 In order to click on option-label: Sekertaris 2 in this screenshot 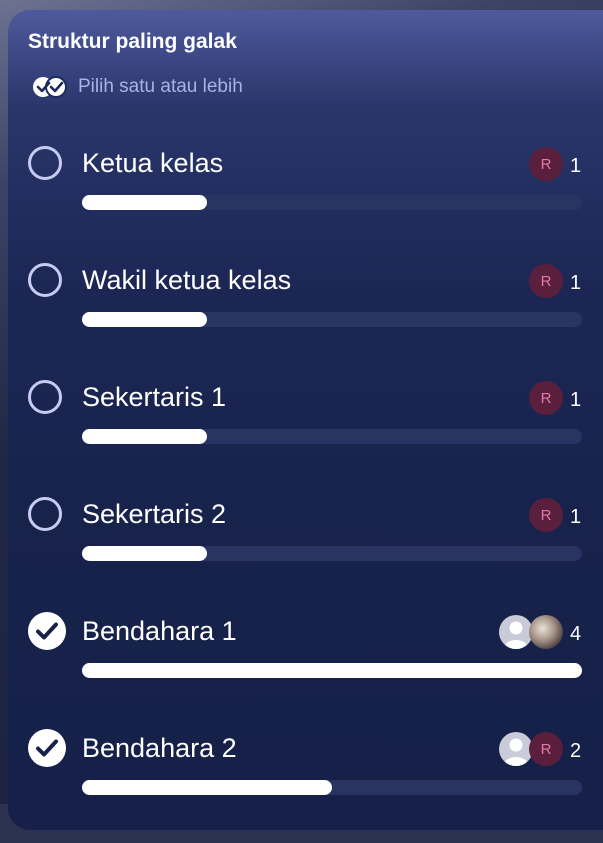, I will do `click(154, 514)`.